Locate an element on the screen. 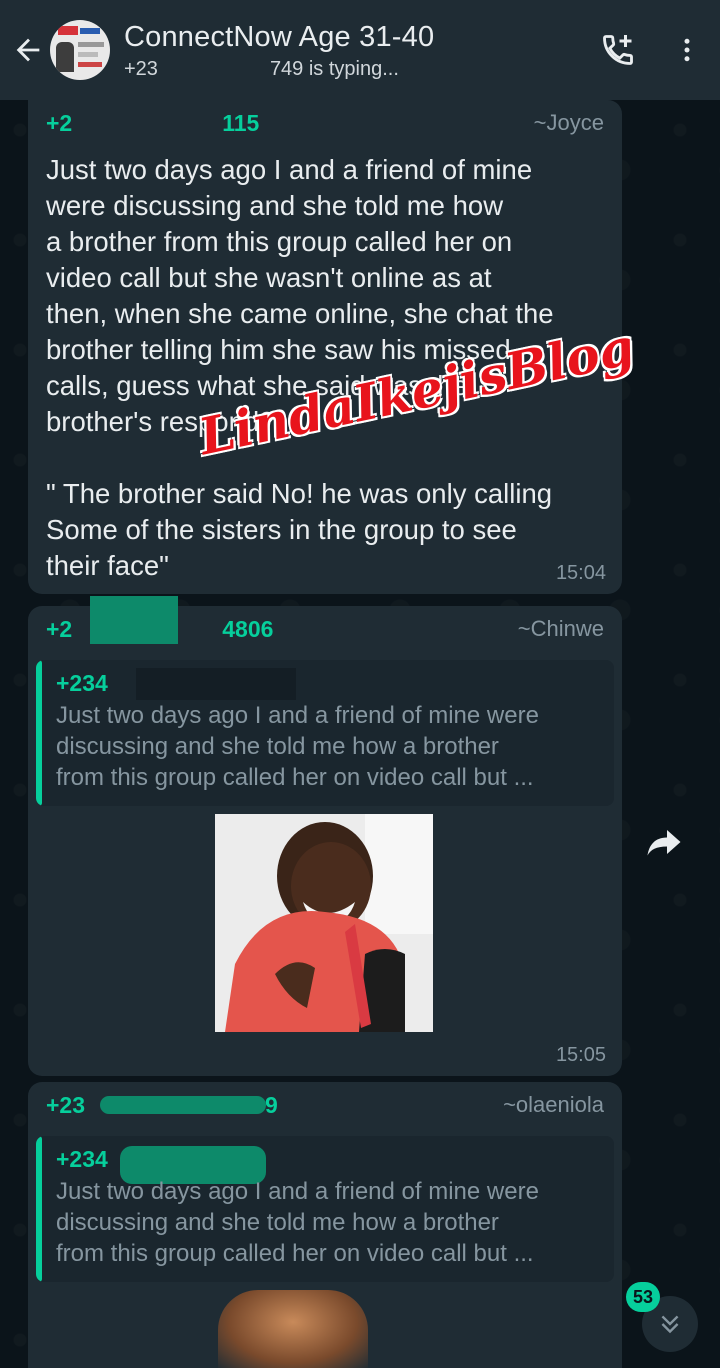  unread-count-badge: 53 is located at coordinates (643, 1297).